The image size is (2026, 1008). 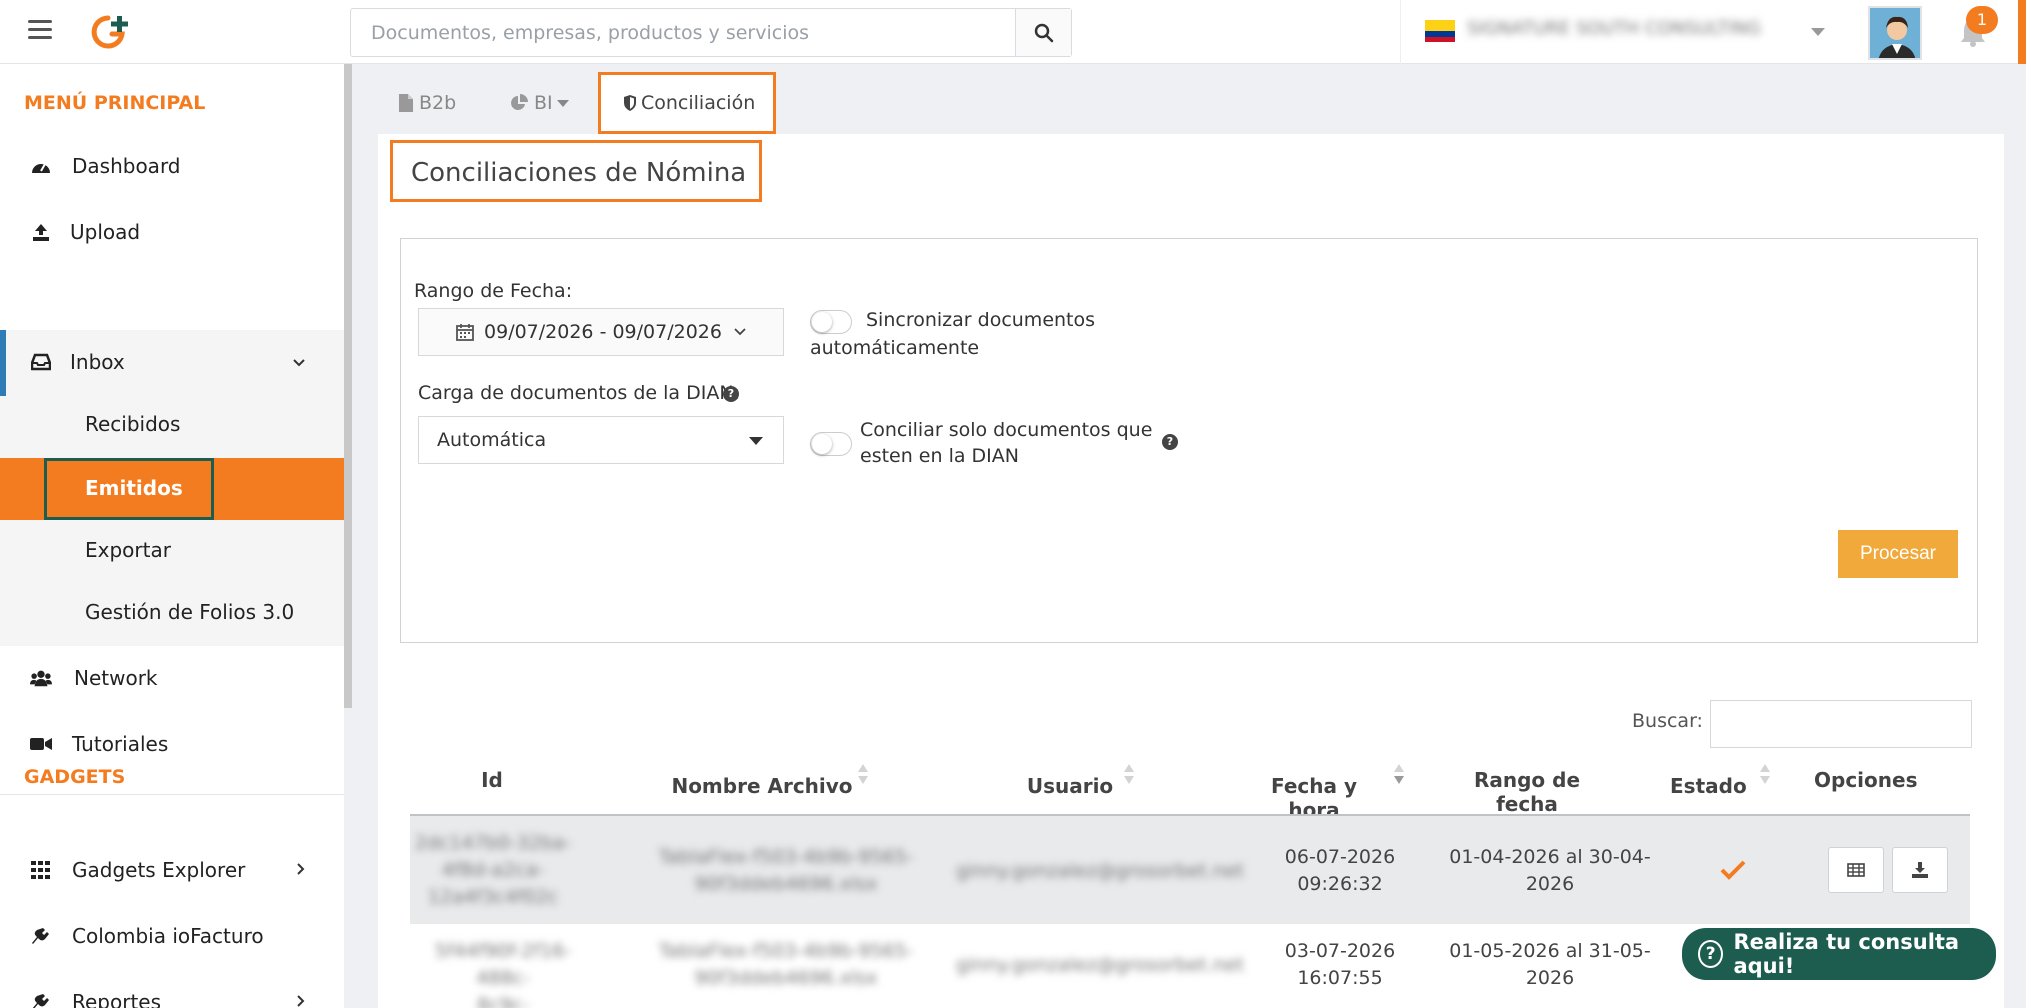 What do you see at coordinates (105, 232) in the screenshot?
I see `sidebar-item-label: Upload` at bounding box center [105, 232].